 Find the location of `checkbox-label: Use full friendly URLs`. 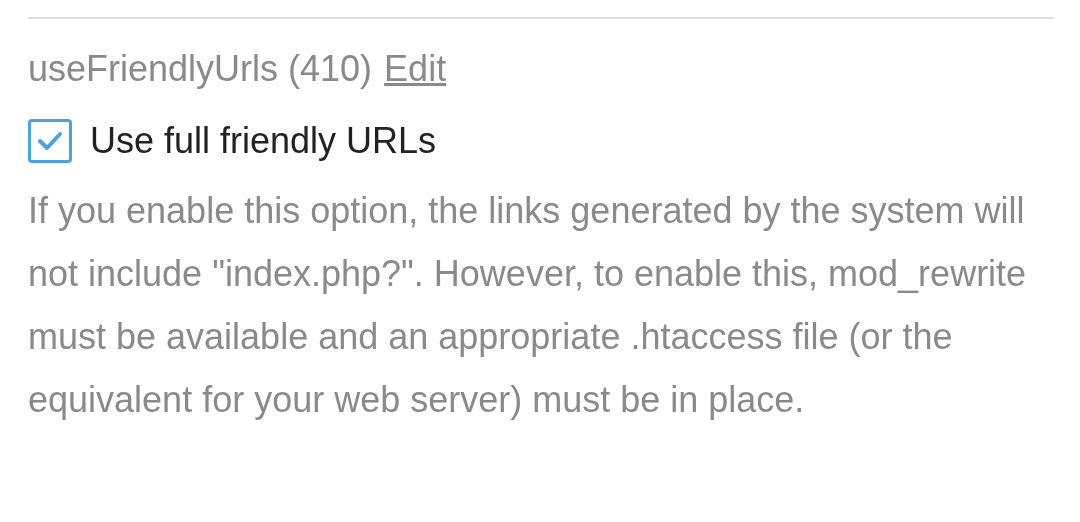

checkbox-label: Use full friendly URLs is located at coordinates (263, 141).